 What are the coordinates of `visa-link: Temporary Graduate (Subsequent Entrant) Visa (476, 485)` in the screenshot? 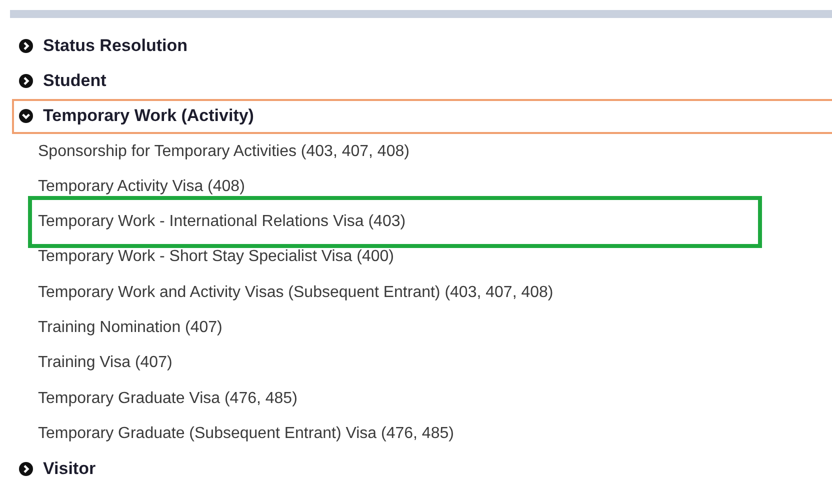 It's located at (246, 434).